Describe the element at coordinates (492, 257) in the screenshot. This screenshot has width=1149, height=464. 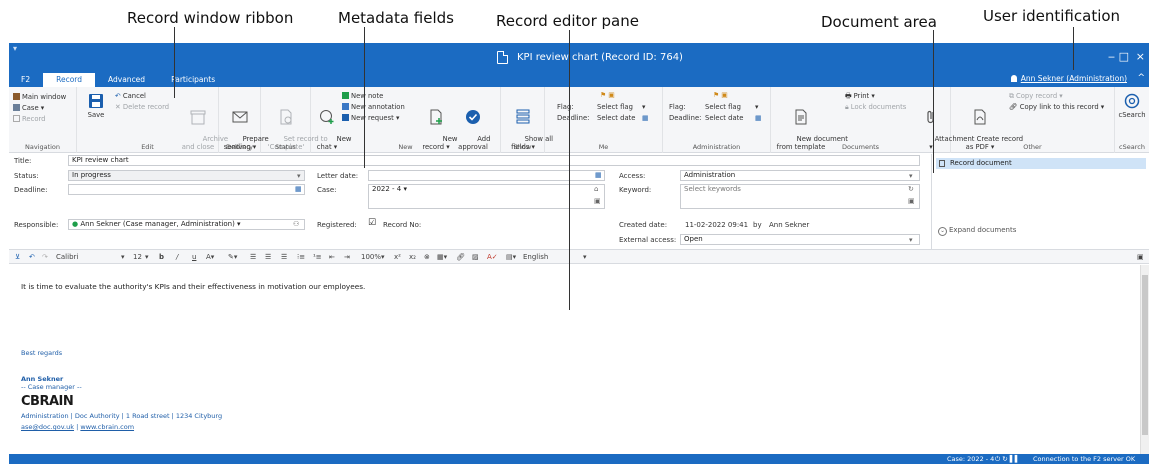
I see `spellcheck-icon: A✓` at that location.